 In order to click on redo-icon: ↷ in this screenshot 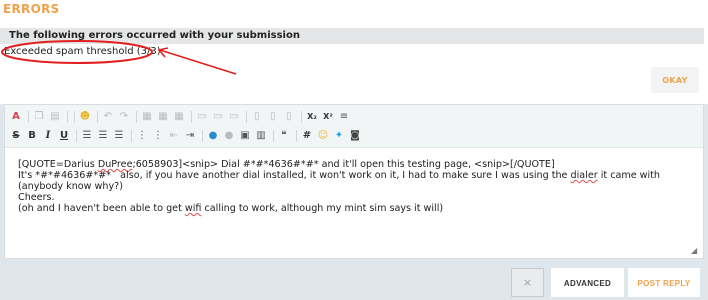, I will do `click(124, 117)`.